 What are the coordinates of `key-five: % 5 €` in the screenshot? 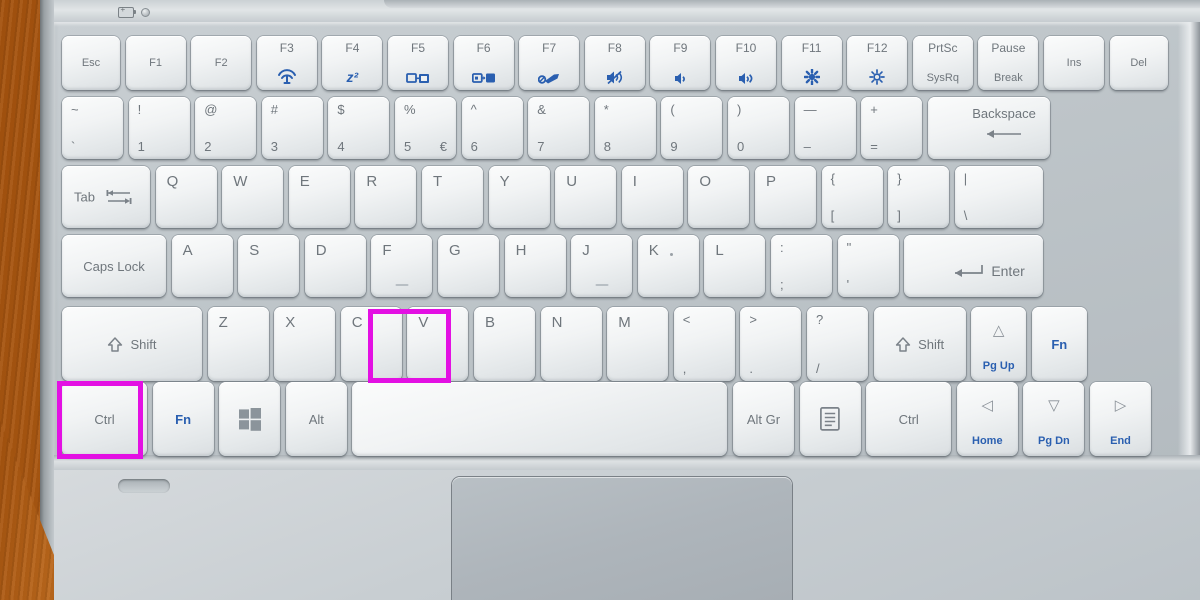 It's located at (425, 128).